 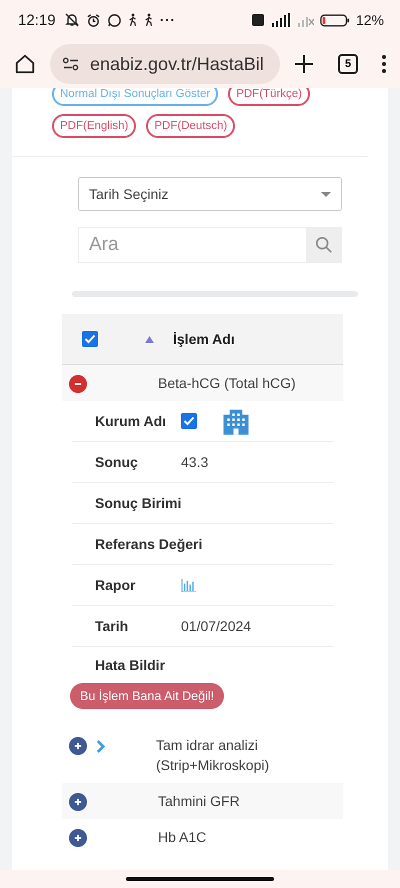 What do you see at coordinates (216, 626) in the screenshot?
I see `field-value: 01/07/2024` at bounding box center [216, 626].